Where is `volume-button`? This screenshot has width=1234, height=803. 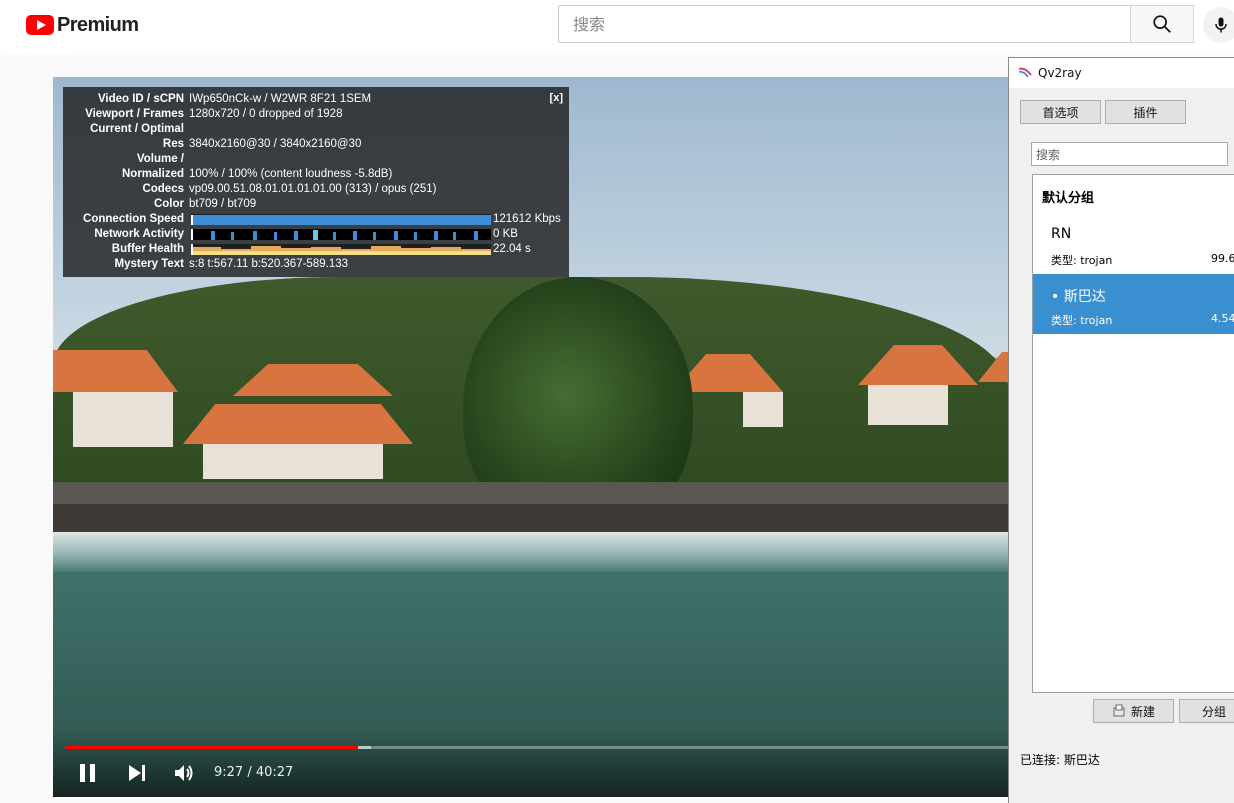
volume-button is located at coordinates (184, 773).